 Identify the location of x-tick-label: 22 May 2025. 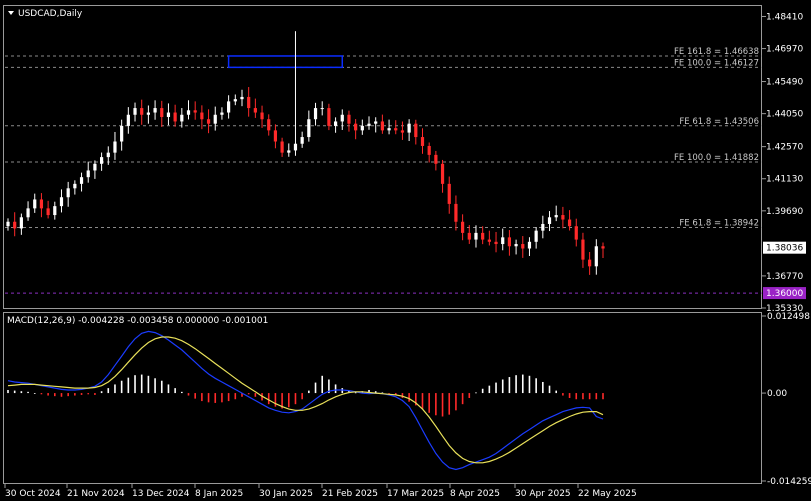
(607, 494).